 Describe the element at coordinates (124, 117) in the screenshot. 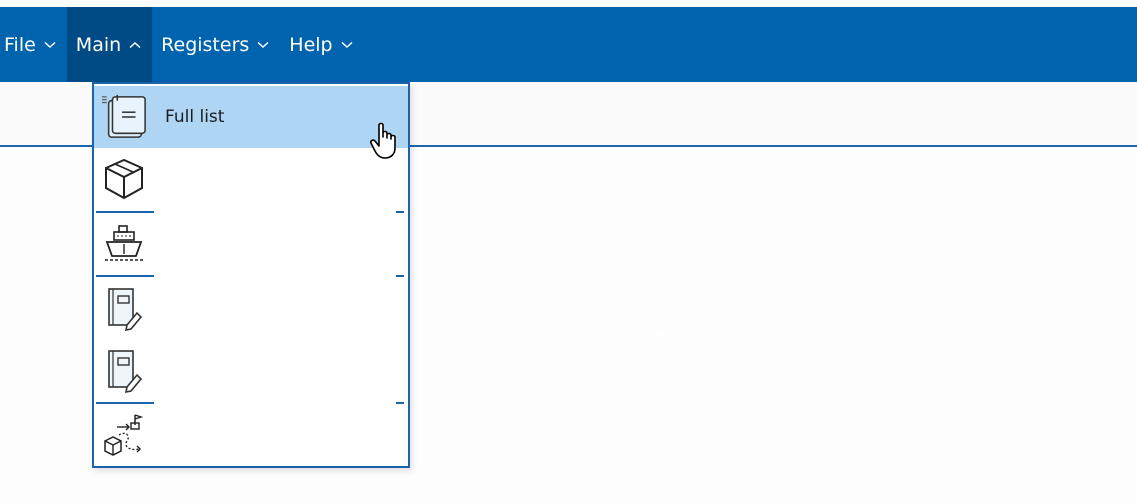

I see `document-list-icon` at that location.